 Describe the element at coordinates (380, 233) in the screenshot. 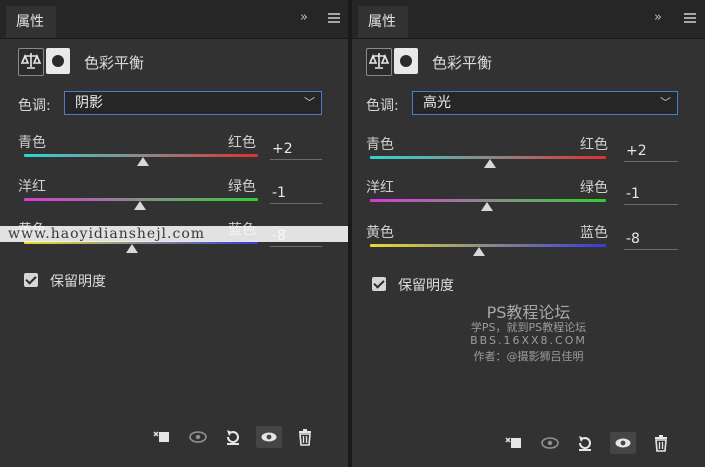

I see `slider-left-label: 黄色` at that location.